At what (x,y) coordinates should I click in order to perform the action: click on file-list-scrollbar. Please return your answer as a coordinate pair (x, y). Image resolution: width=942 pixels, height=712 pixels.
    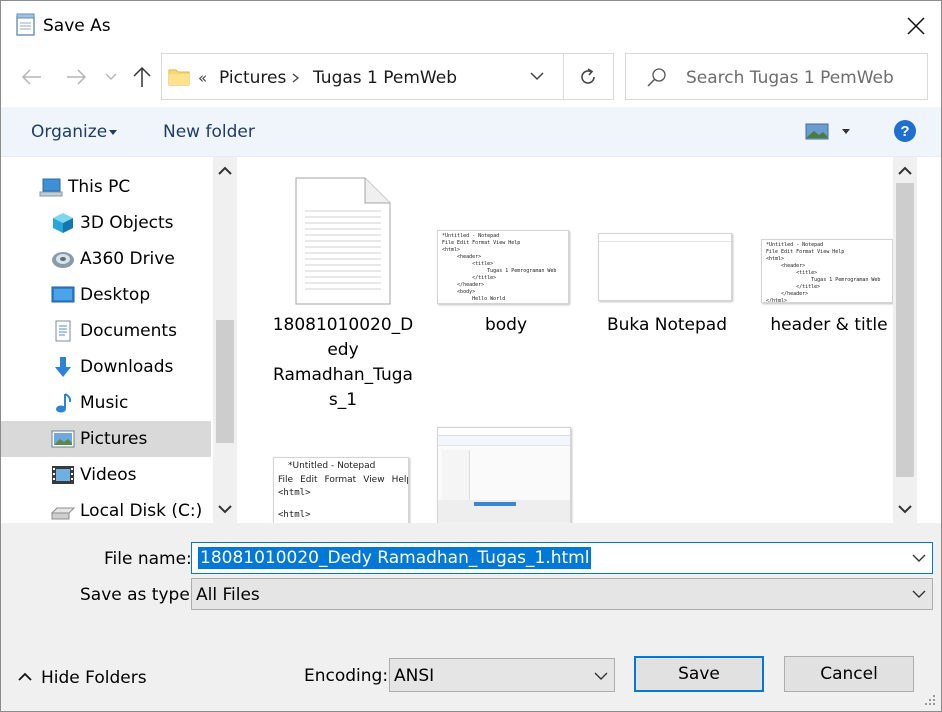
    Looking at the image, I should click on (905, 340).